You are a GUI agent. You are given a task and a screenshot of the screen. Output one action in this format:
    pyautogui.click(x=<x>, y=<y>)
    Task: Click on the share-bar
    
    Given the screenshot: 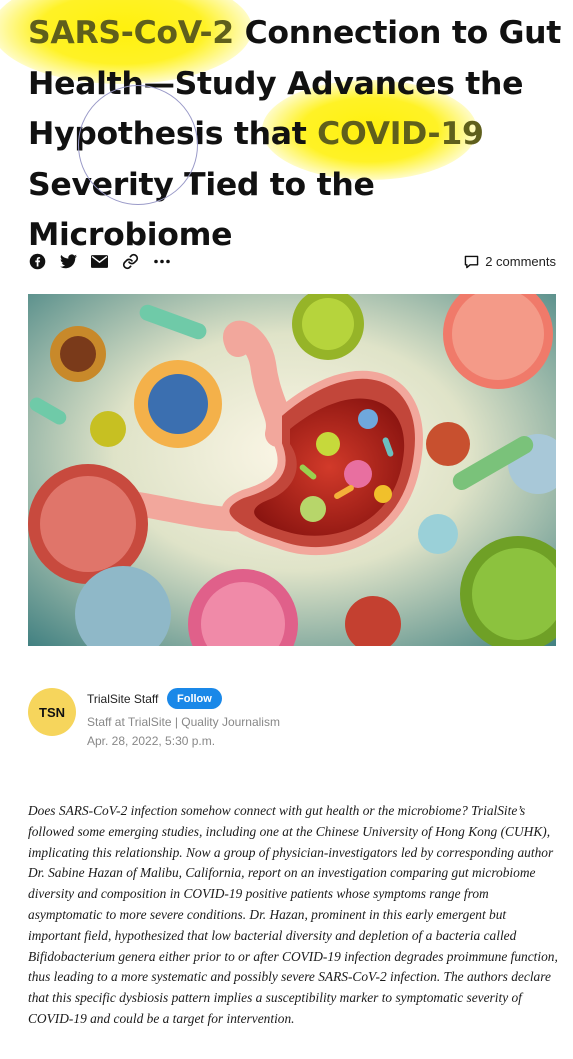 What is the action you would take?
    pyautogui.click(x=99, y=261)
    